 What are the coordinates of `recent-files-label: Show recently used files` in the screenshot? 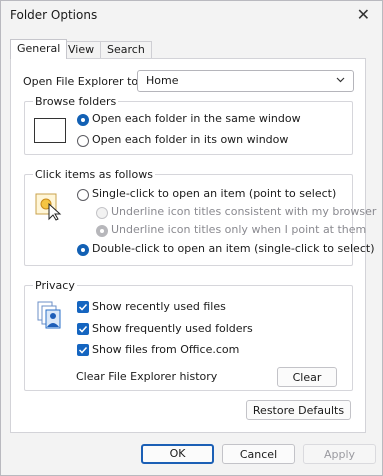 It's located at (159, 306).